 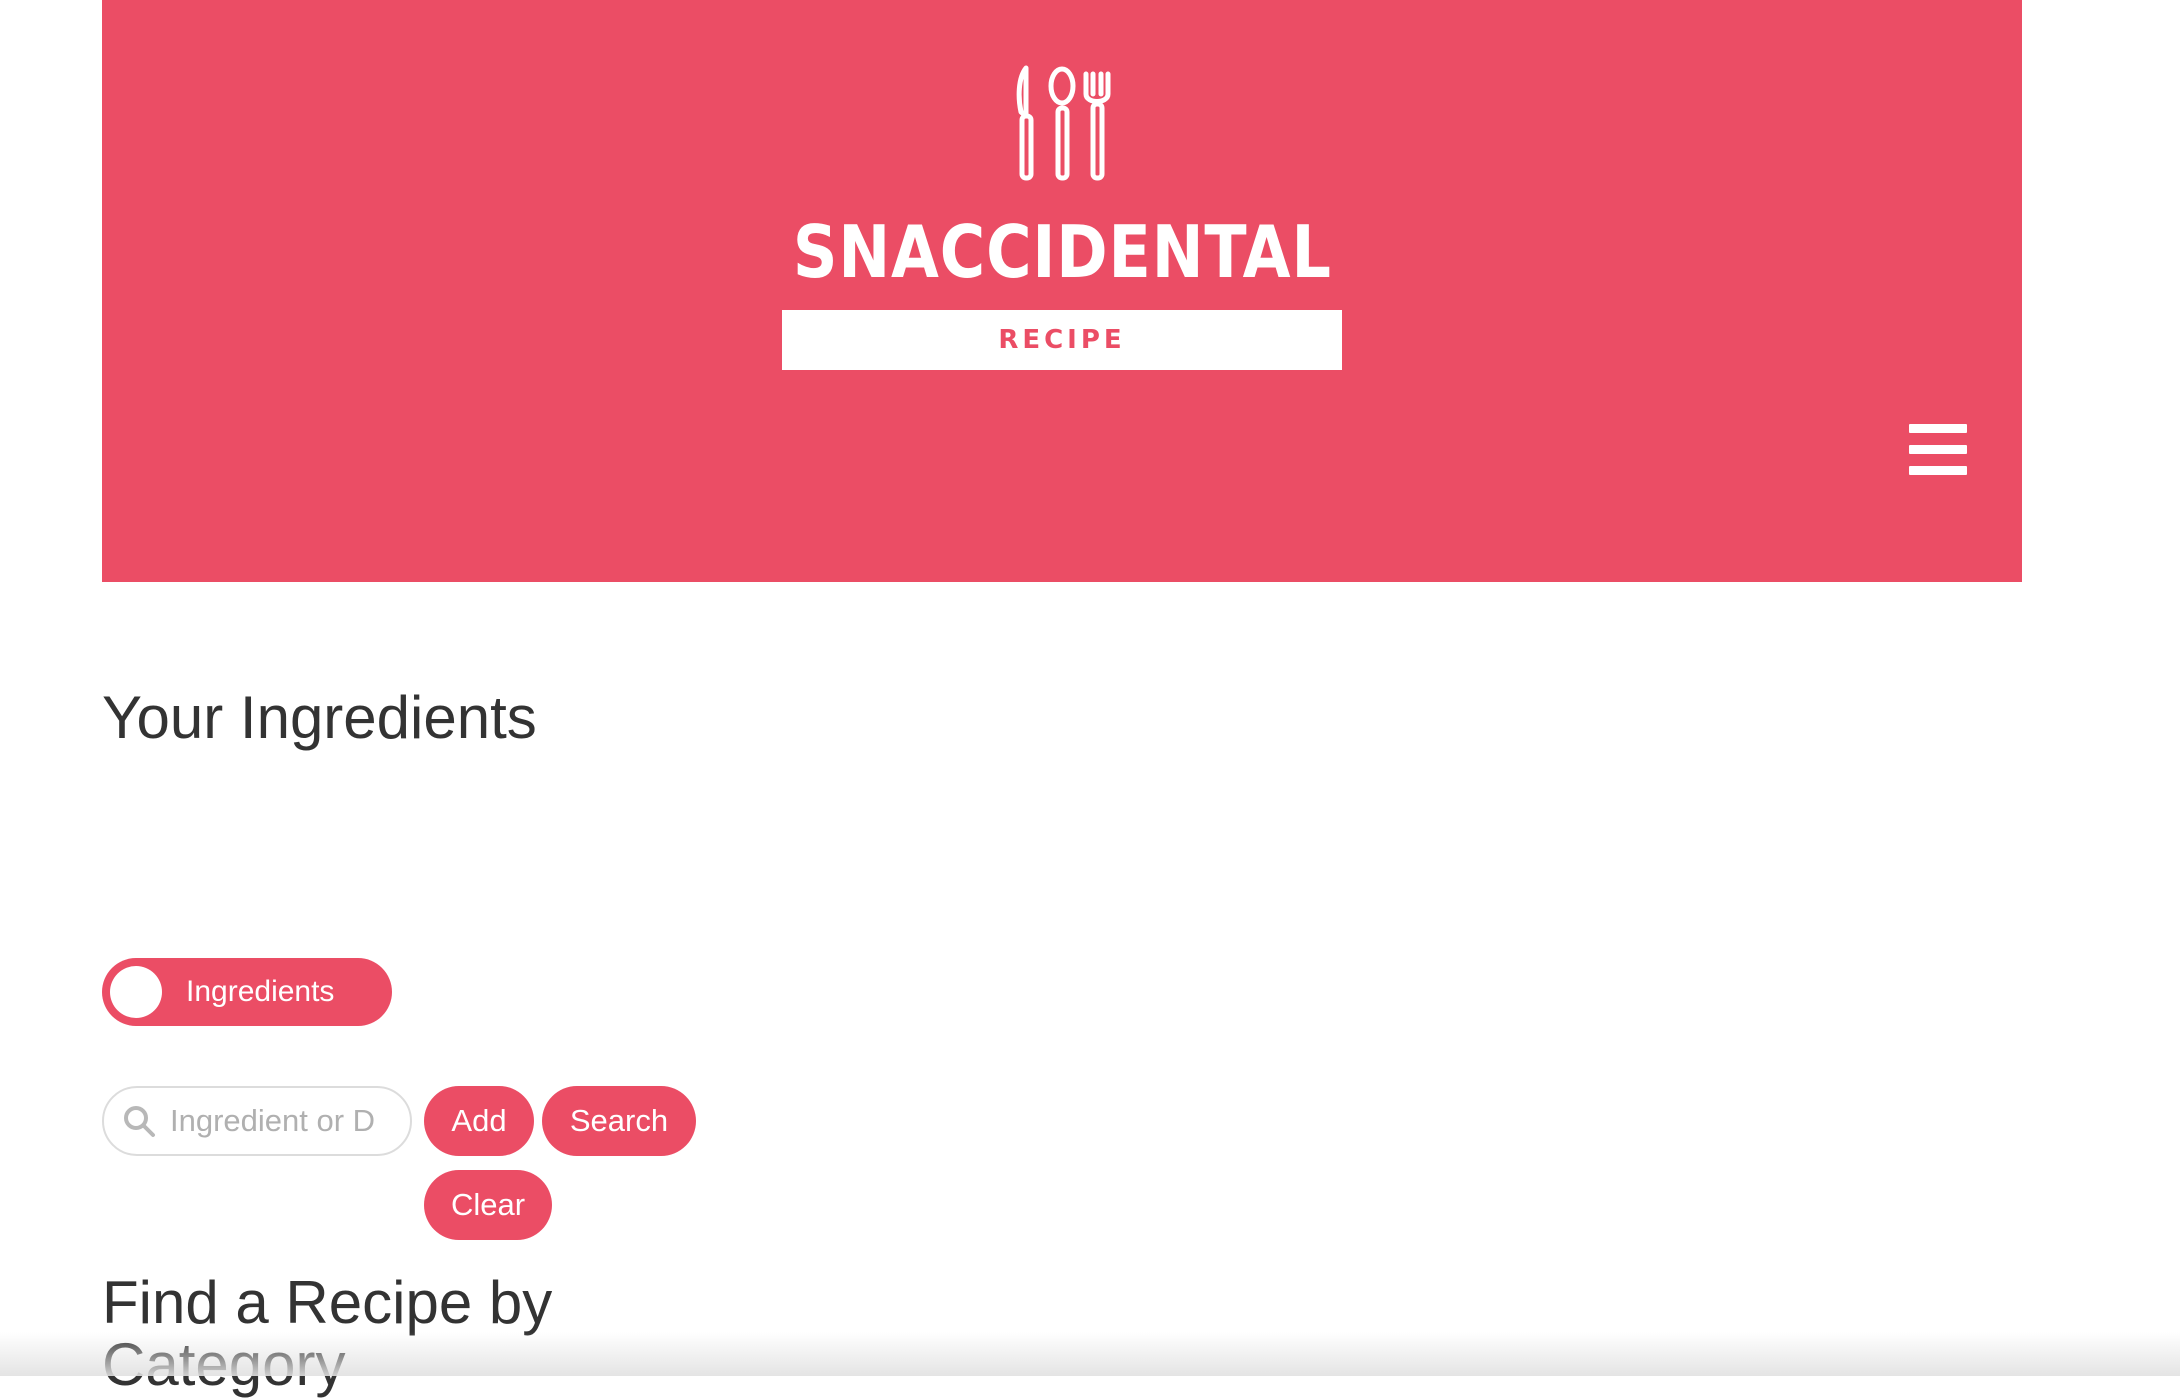 What do you see at coordinates (285, 1121) in the screenshot?
I see `ingredient-search-input` at bounding box center [285, 1121].